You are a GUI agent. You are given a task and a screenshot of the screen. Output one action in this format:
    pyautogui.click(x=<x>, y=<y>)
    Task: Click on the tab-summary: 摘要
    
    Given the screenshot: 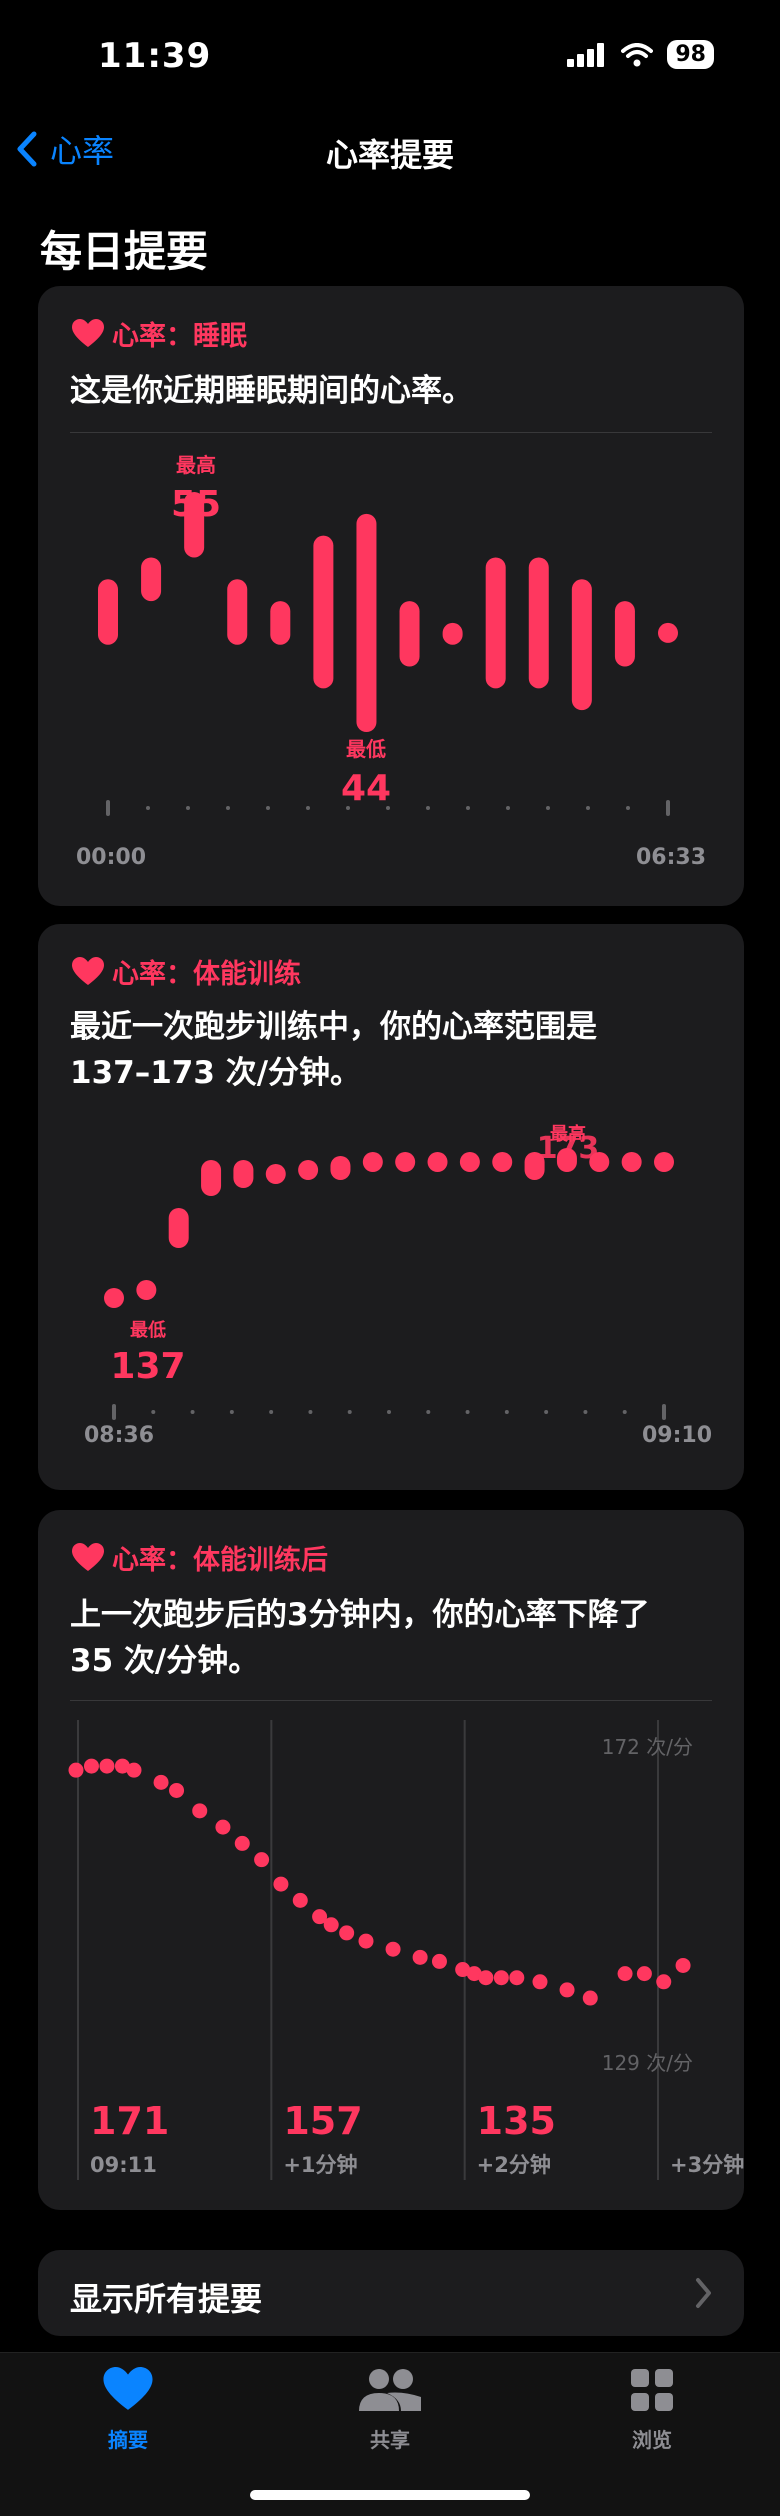 What is the action you would take?
    pyautogui.click(x=128, y=2410)
    